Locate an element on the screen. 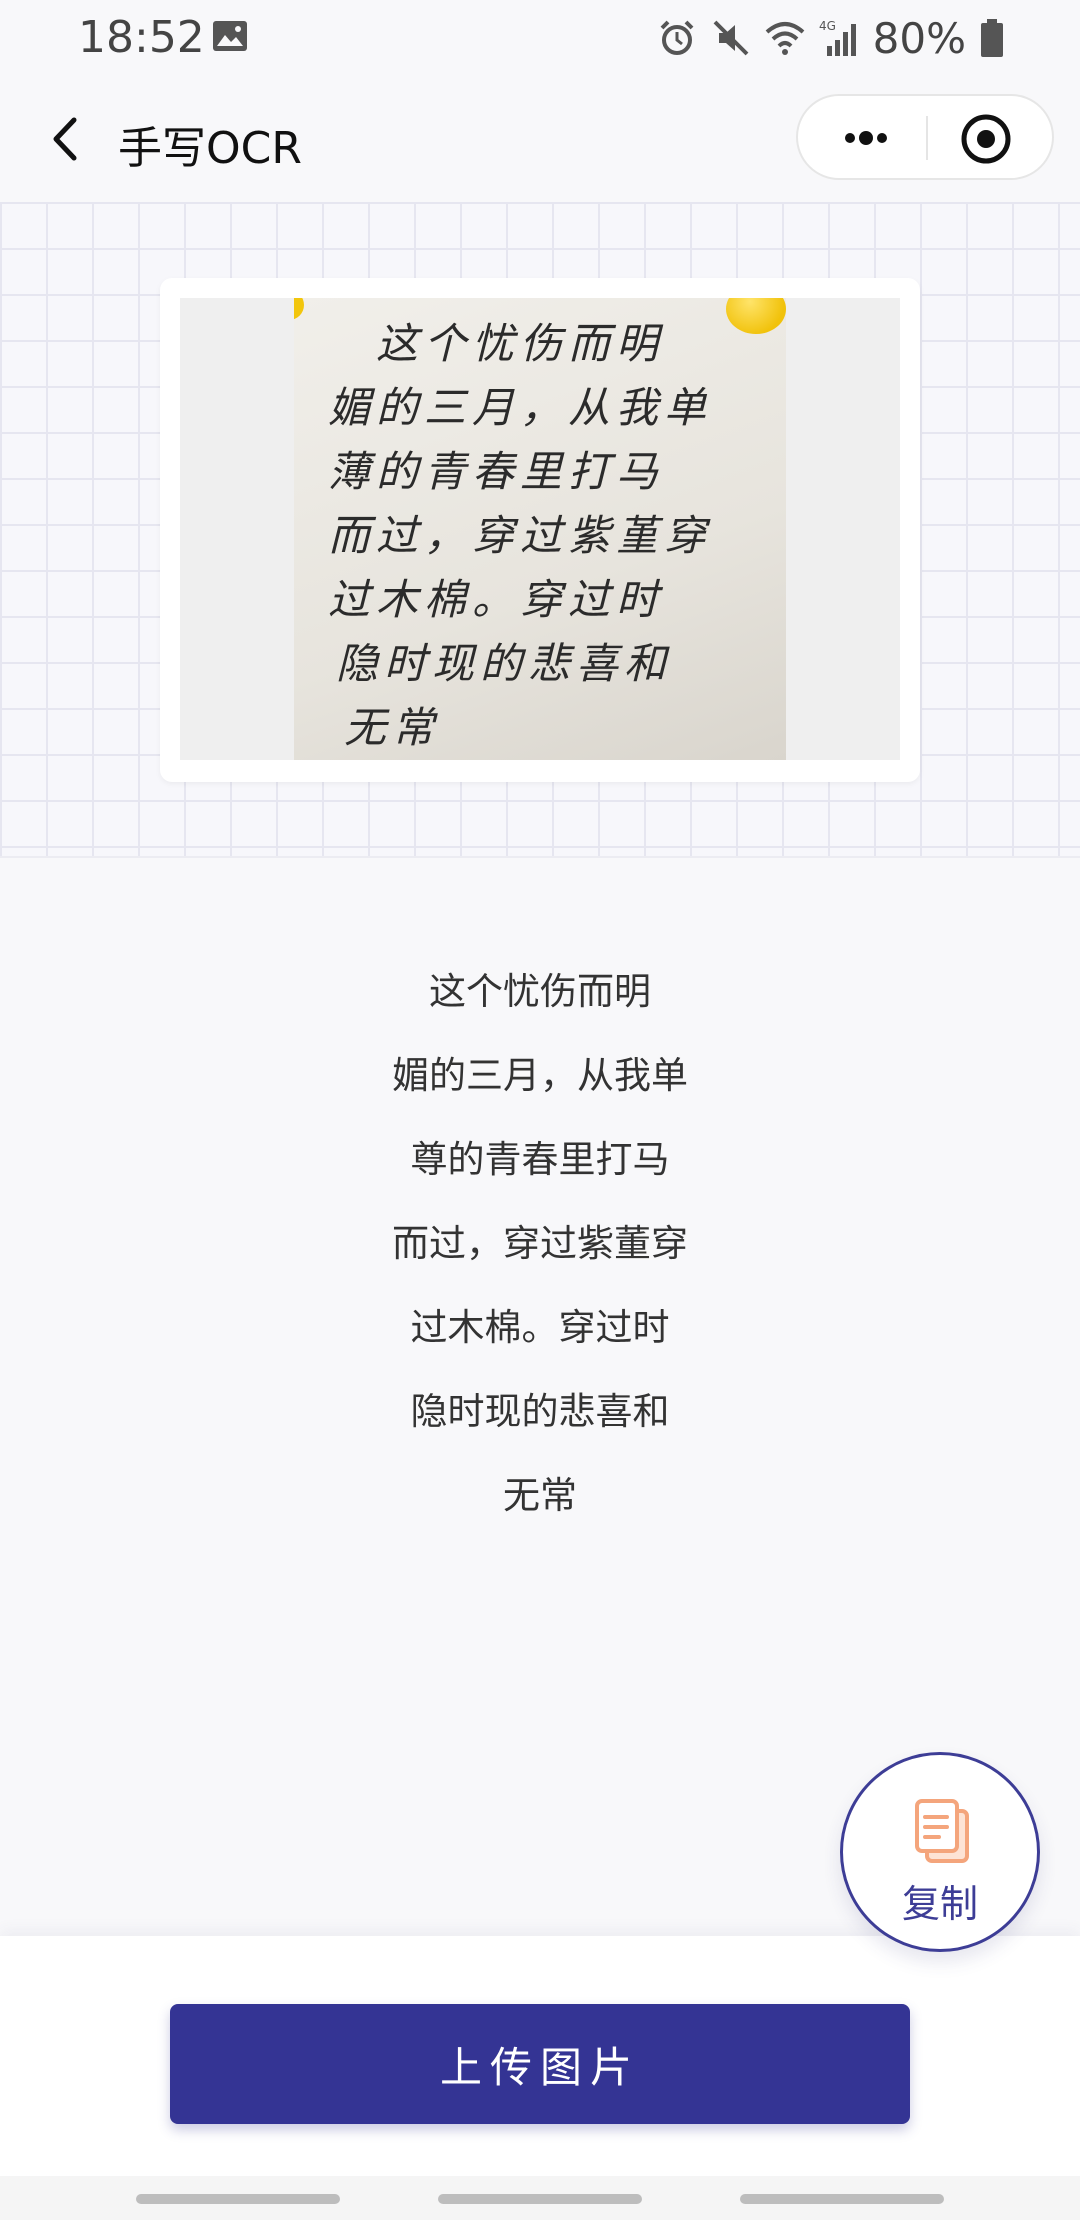  result-line: 隐时现的悲喜和 is located at coordinates (540, 1411).